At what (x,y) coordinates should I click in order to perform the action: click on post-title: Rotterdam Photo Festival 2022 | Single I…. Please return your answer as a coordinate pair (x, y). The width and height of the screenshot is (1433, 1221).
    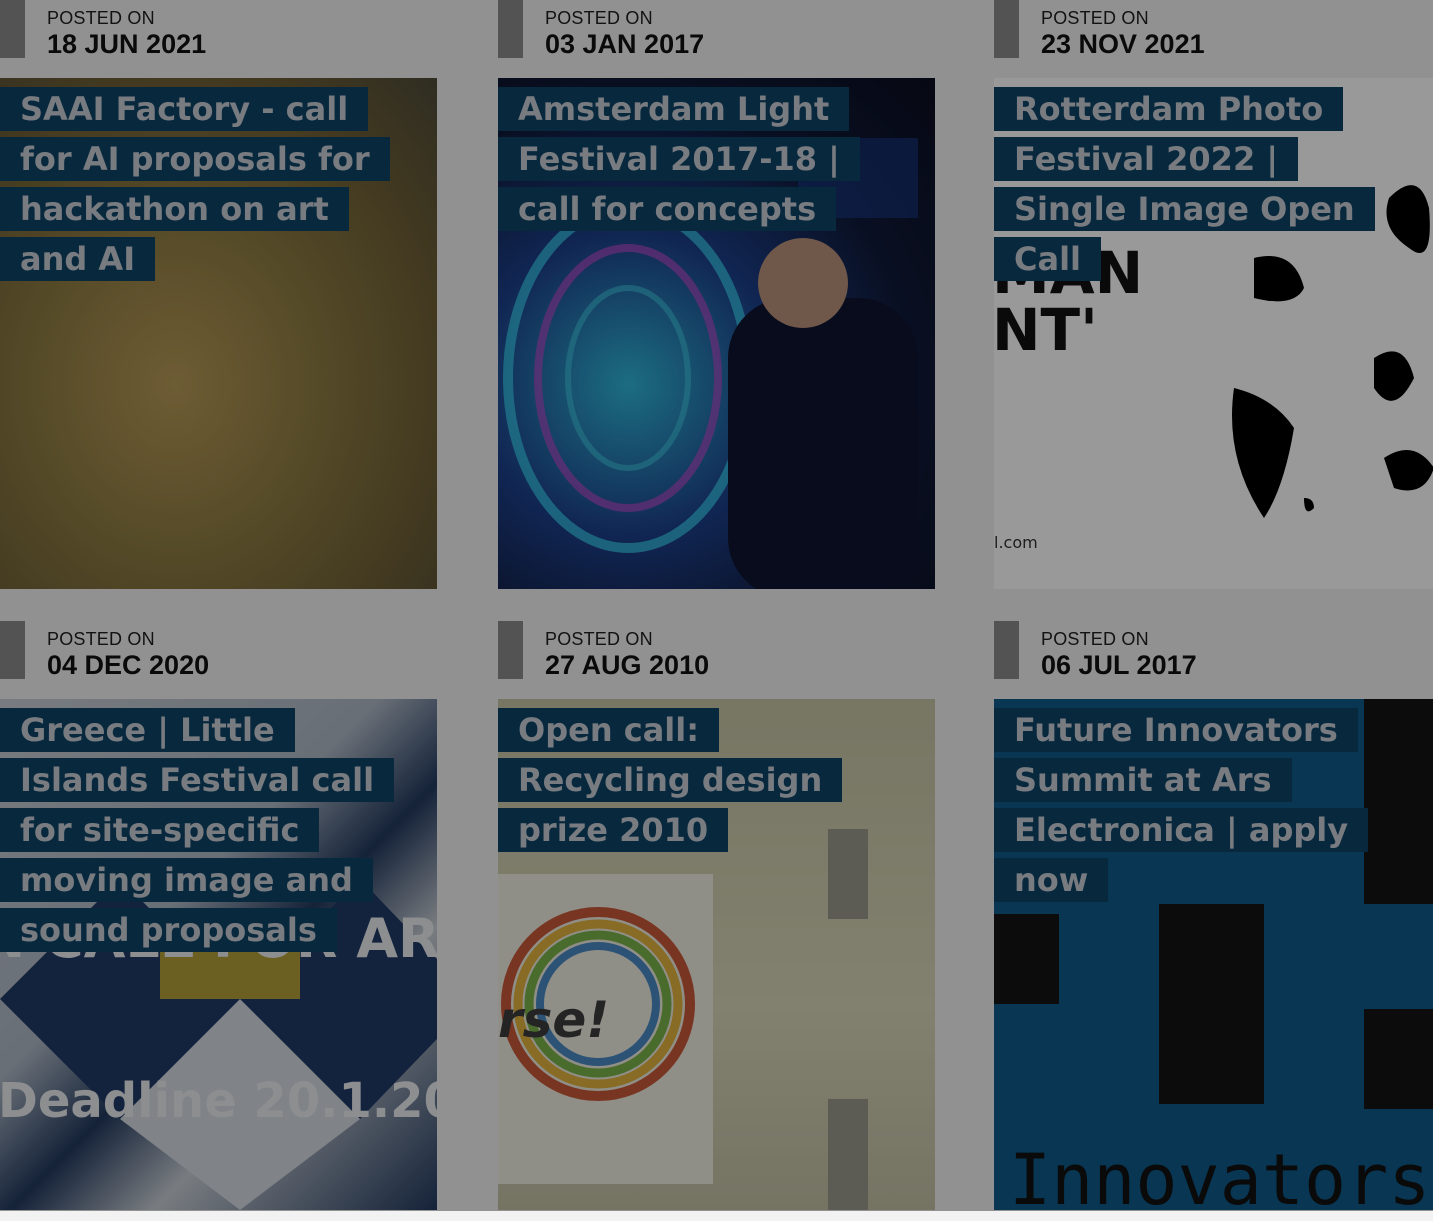
    Looking at the image, I should click on (1184, 184).